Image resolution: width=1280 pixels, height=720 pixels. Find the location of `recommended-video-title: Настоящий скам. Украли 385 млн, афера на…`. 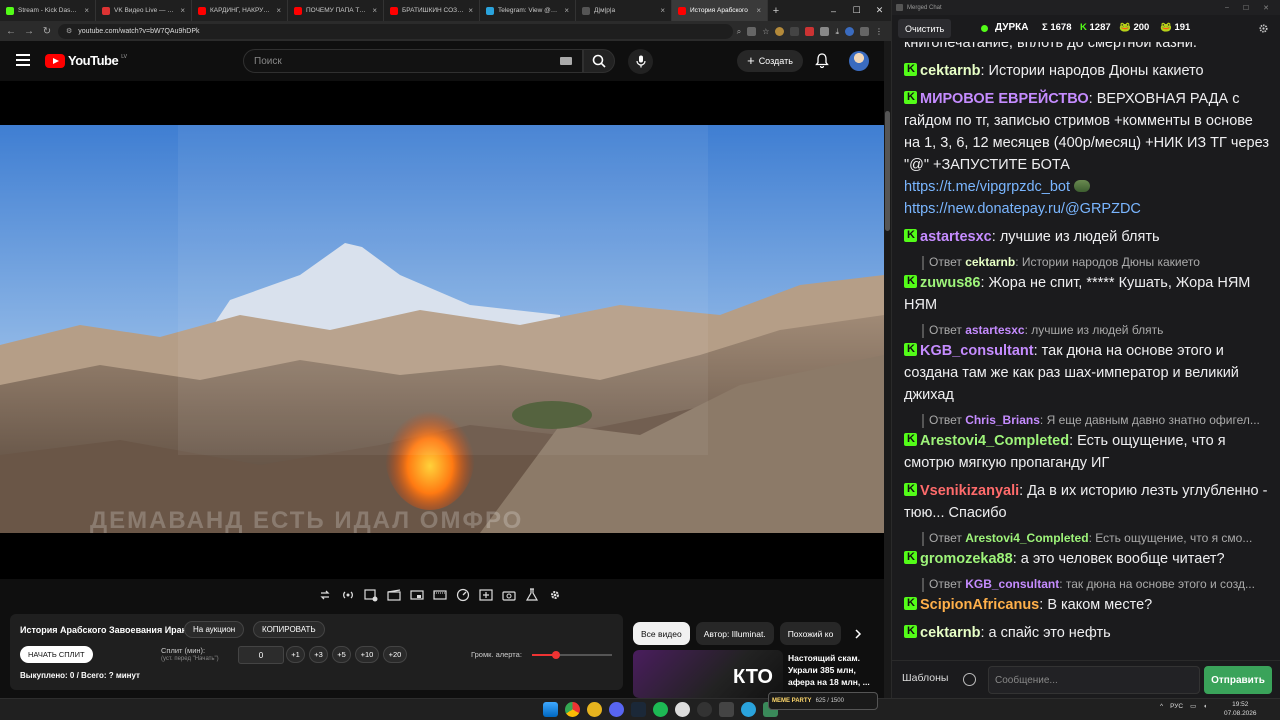

recommended-video-title: Настоящий скам. Украли 385 млн, афера на… is located at coordinates (835, 670).